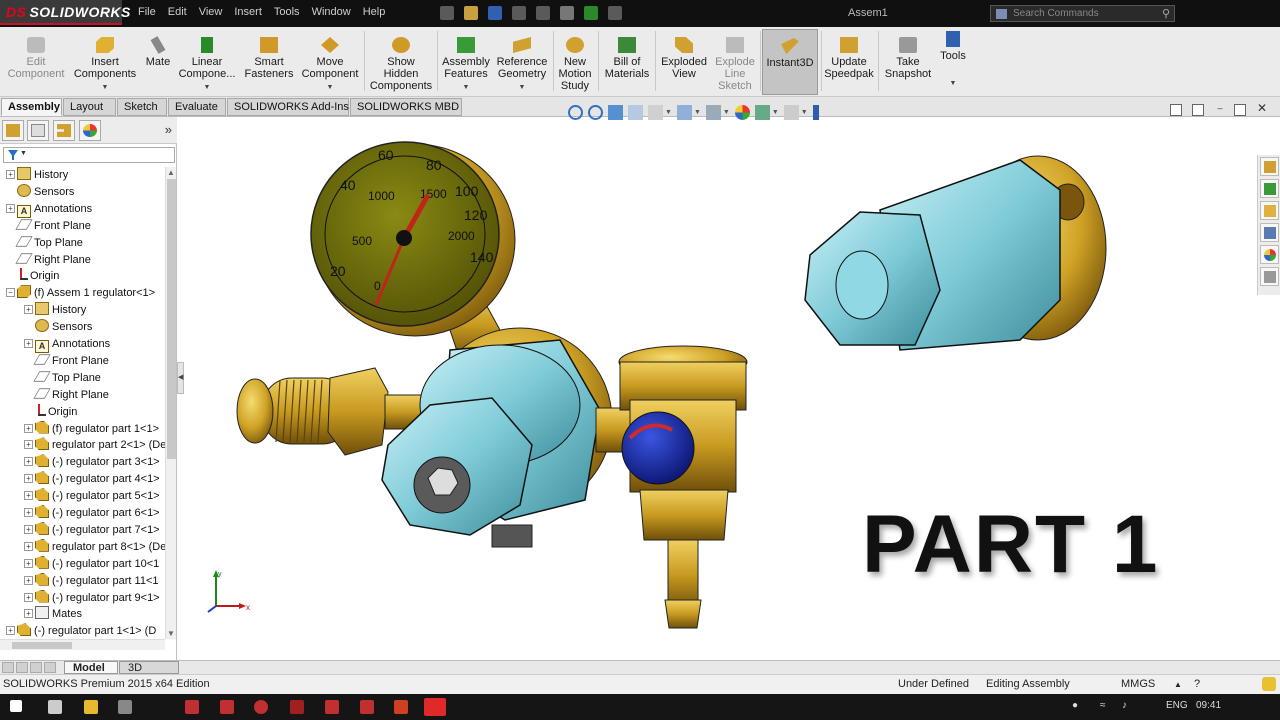  Describe the element at coordinates (211, 12) in the screenshot. I see `menu-view: View` at that location.